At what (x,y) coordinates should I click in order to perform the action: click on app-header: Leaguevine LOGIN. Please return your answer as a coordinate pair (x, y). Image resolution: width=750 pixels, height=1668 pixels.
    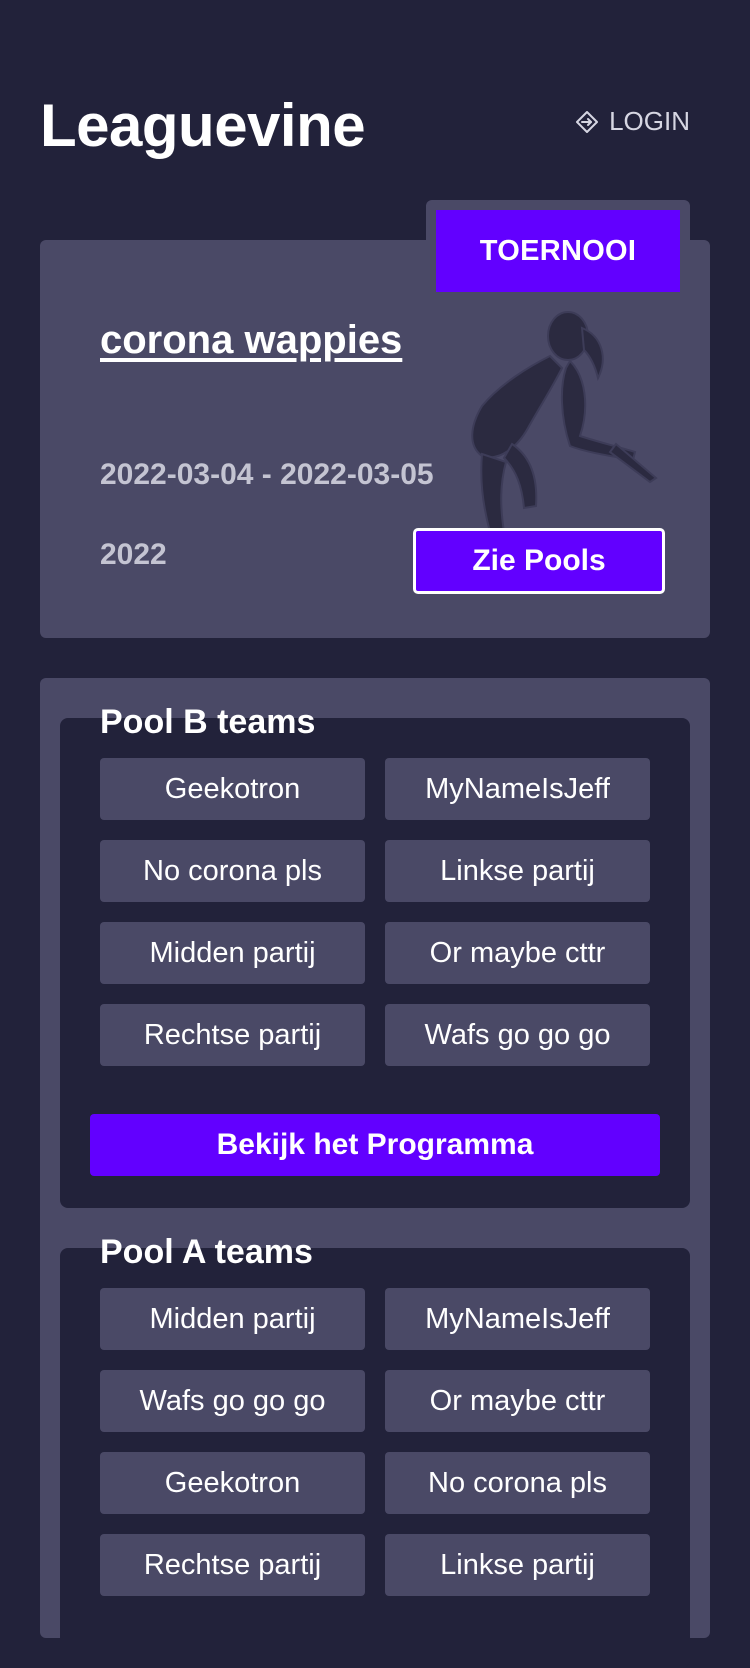
    Looking at the image, I should click on (375, 90).